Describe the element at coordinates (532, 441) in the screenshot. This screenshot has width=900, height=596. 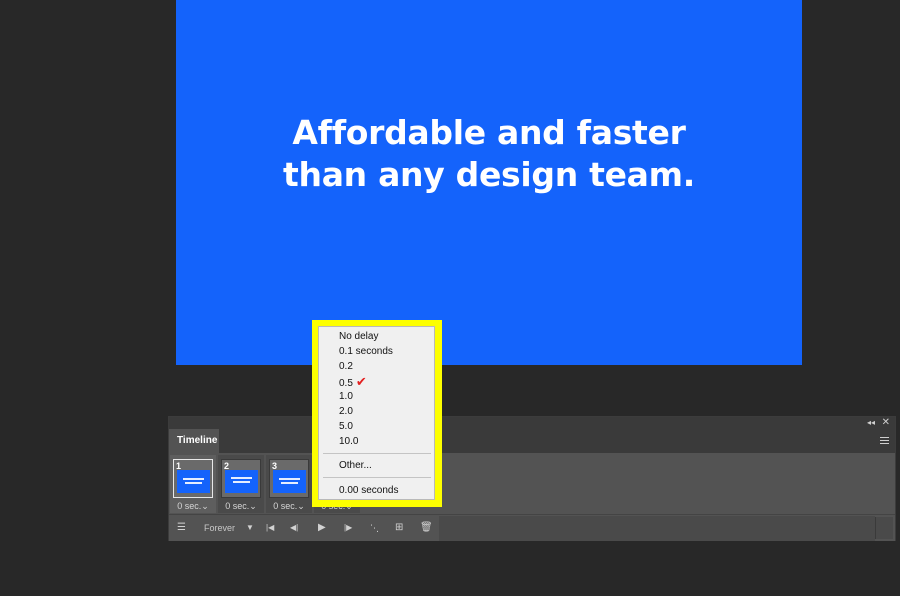
I see `panel-tabbar: Timeline` at that location.